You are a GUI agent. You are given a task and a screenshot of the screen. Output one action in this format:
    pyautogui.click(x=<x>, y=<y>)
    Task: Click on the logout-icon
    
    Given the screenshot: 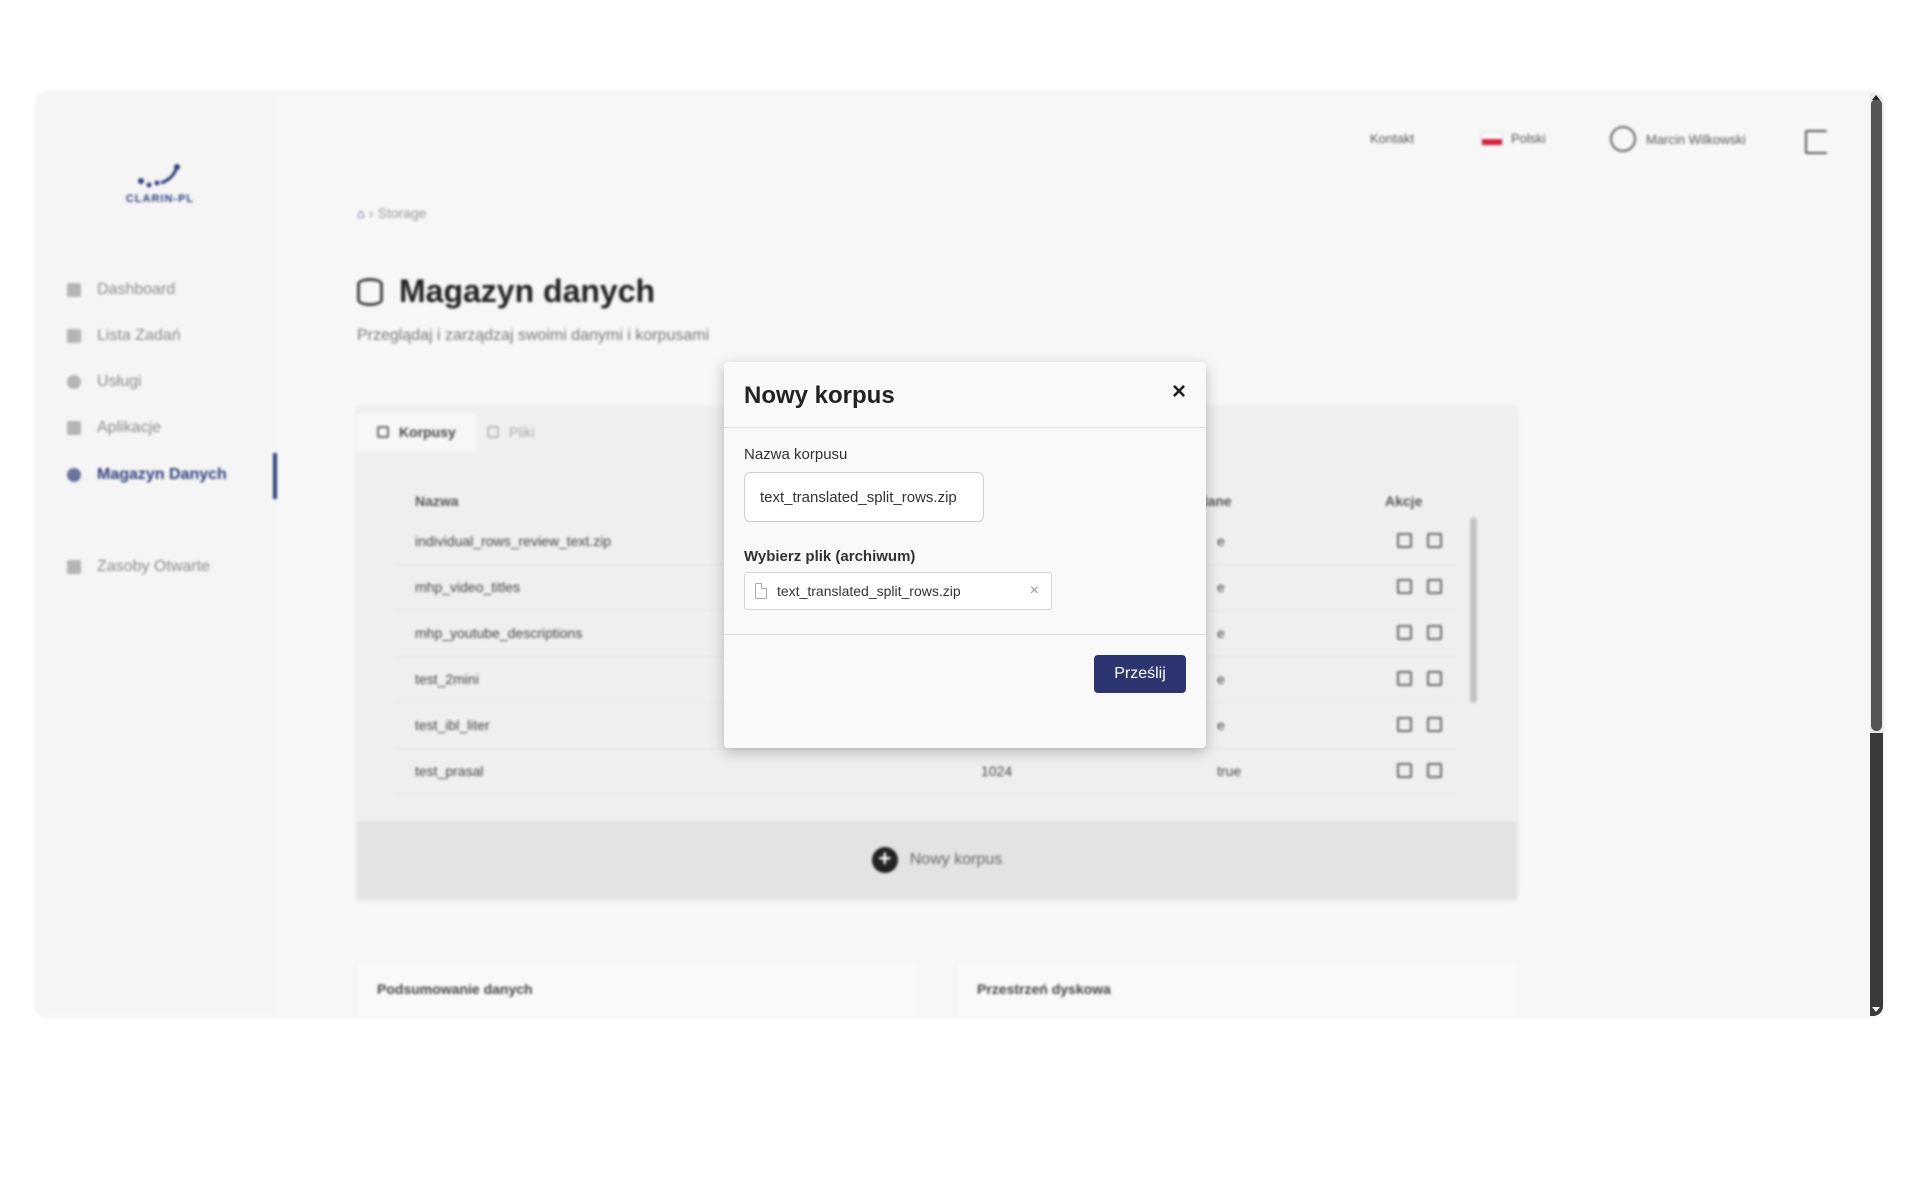 What is the action you would take?
    pyautogui.click(x=1816, y=142)
    